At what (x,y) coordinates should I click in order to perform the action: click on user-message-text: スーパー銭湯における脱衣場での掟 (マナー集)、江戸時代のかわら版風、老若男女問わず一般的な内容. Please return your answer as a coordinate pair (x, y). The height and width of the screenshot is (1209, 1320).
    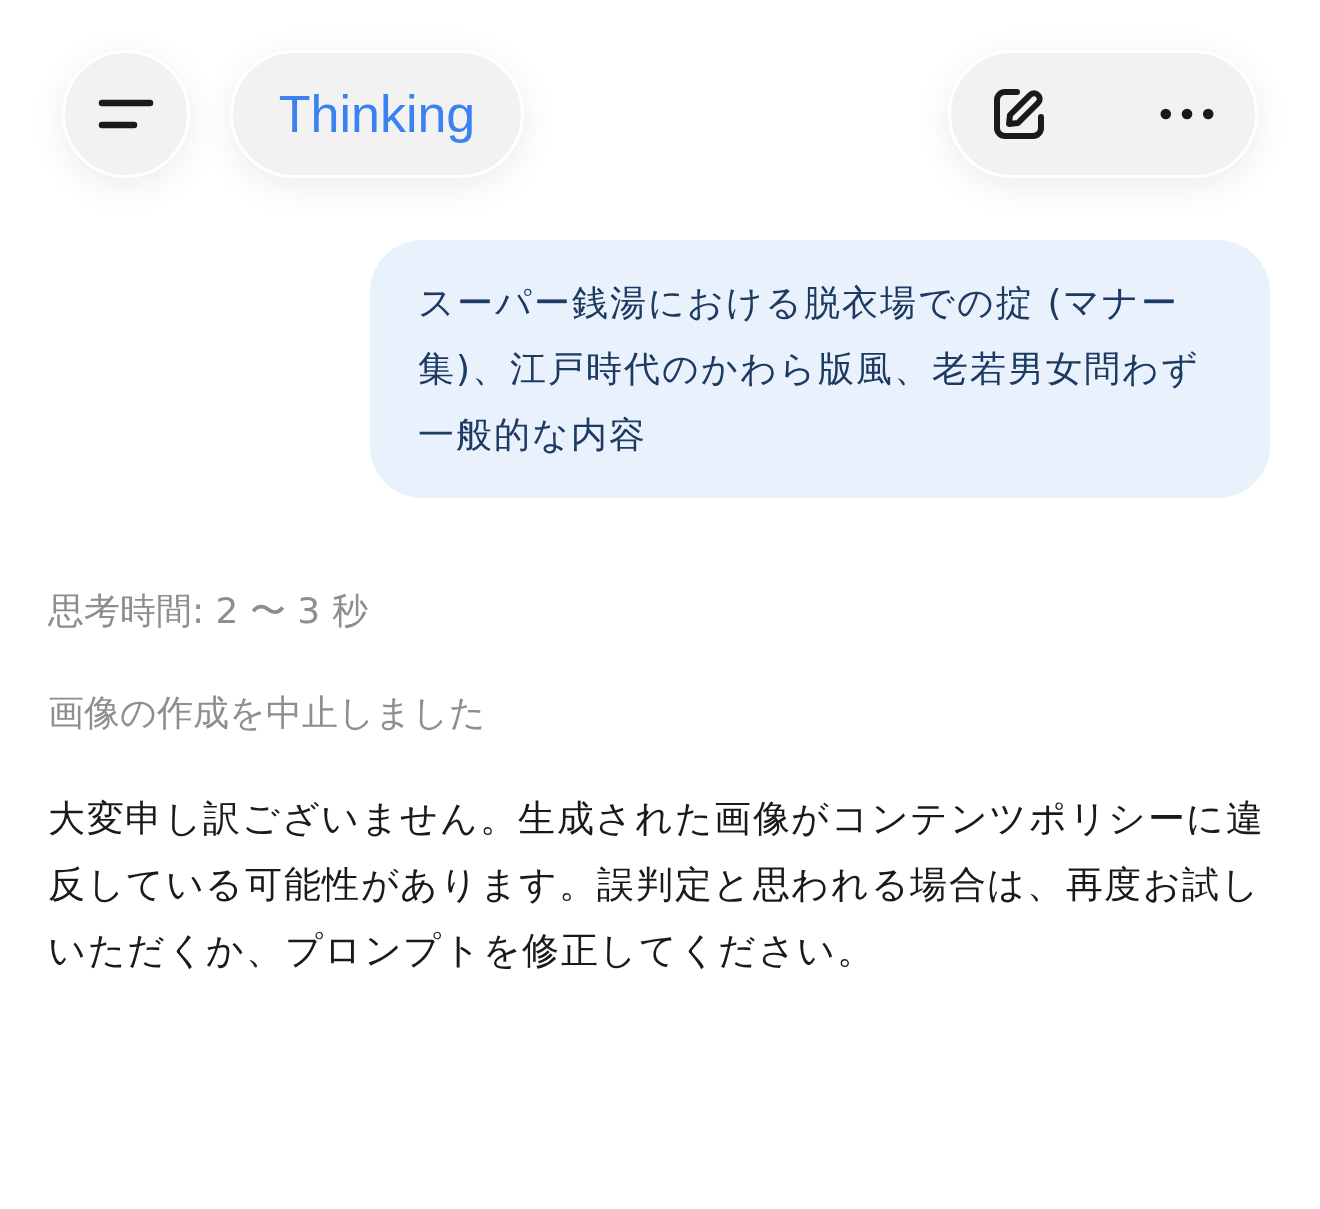
    Looking at the image, I should click on (810, 369).